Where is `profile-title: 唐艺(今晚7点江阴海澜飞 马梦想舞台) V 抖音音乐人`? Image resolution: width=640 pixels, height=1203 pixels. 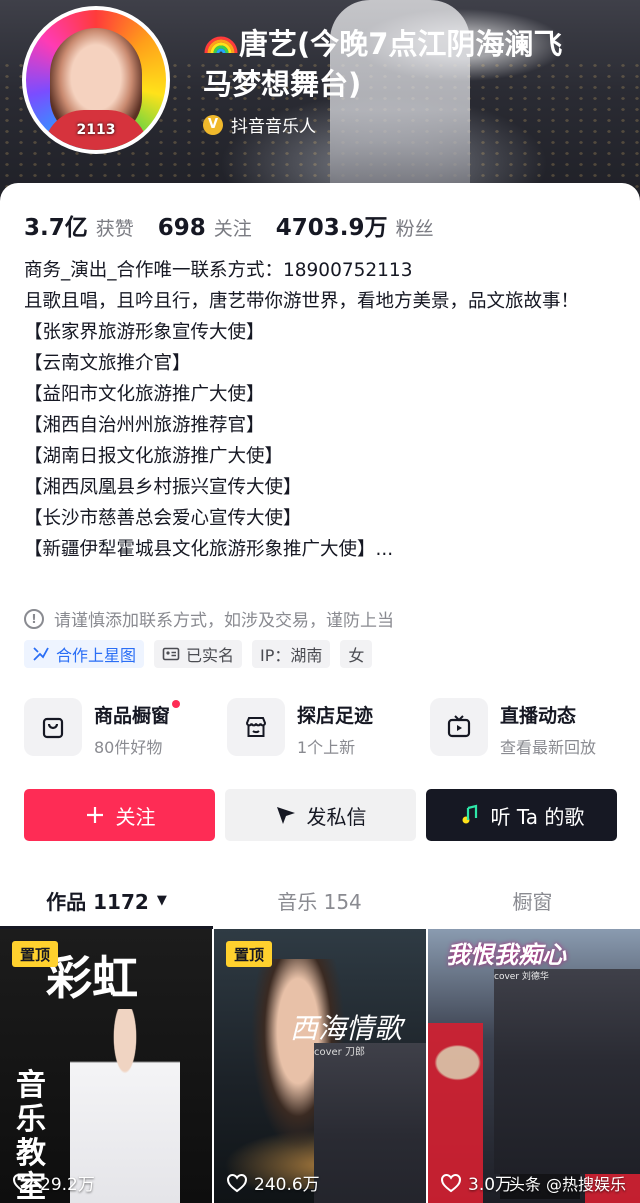
profile-title: 唐艺(今晚7点江阴海澜飞 马梦想舞台) V 抖音音乐人 is located at coordinates (413, 80).